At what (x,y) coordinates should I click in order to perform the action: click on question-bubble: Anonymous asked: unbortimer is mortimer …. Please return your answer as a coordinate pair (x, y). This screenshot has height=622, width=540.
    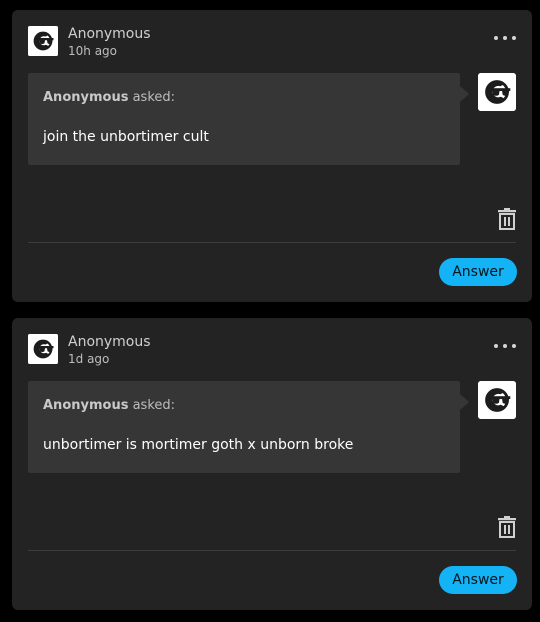
    Looking at the image, I should click on (248, 427).